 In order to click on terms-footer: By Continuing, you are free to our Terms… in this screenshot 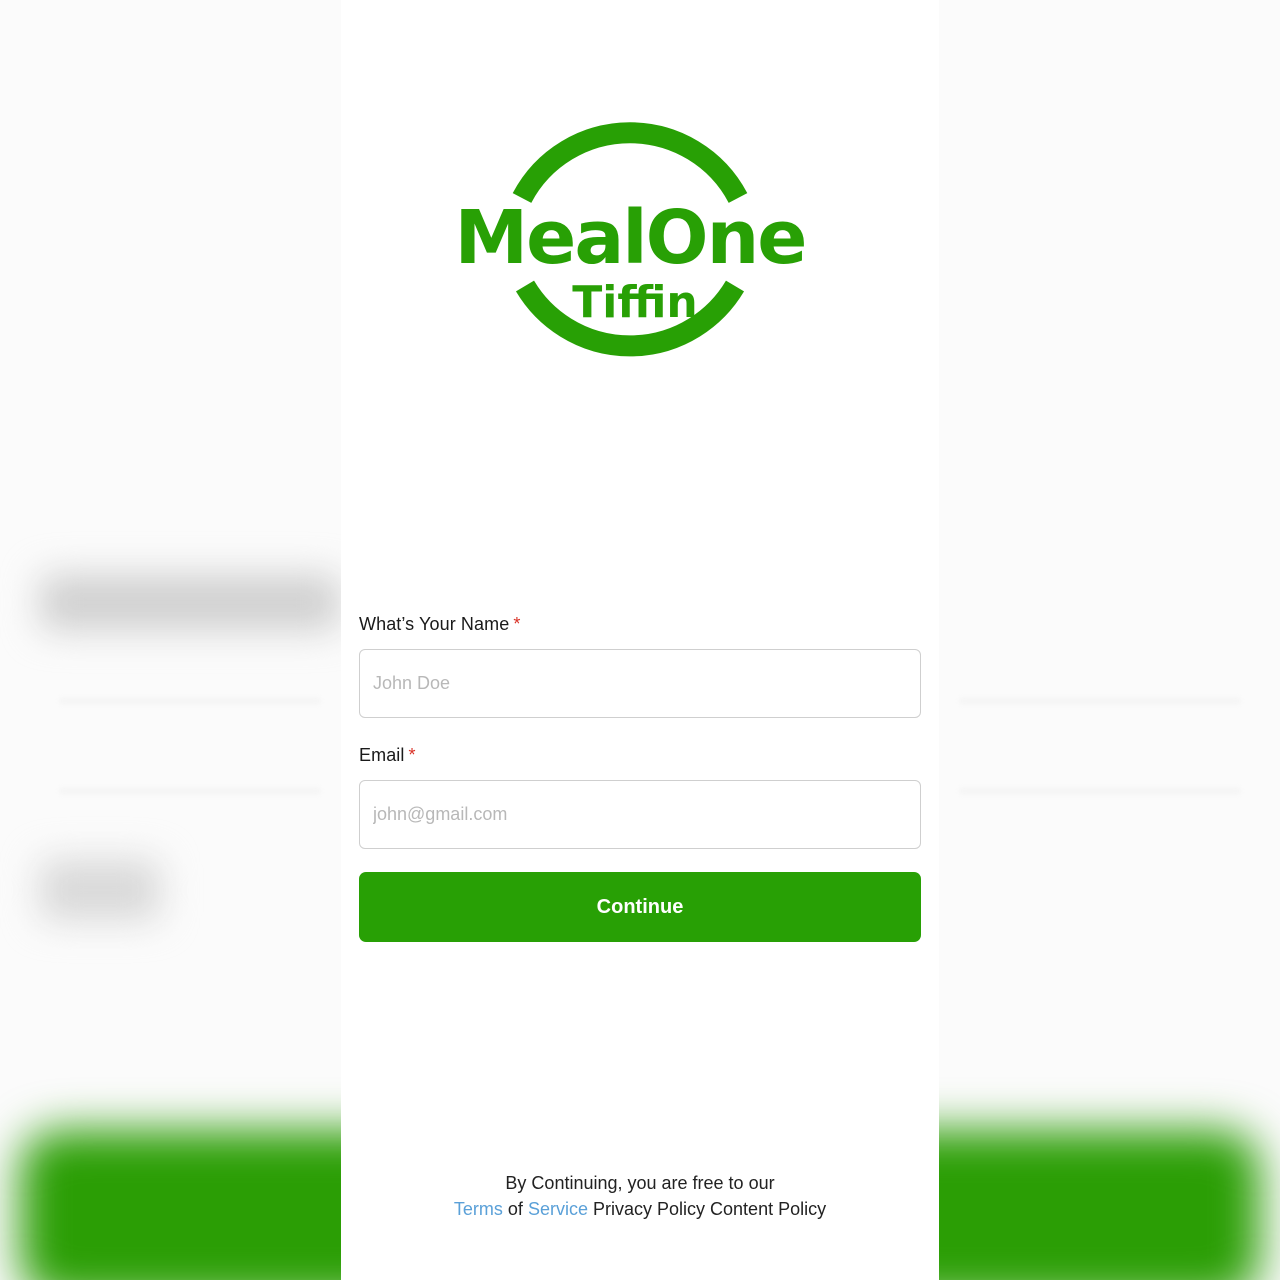, I will do `click(640, 1196)`.